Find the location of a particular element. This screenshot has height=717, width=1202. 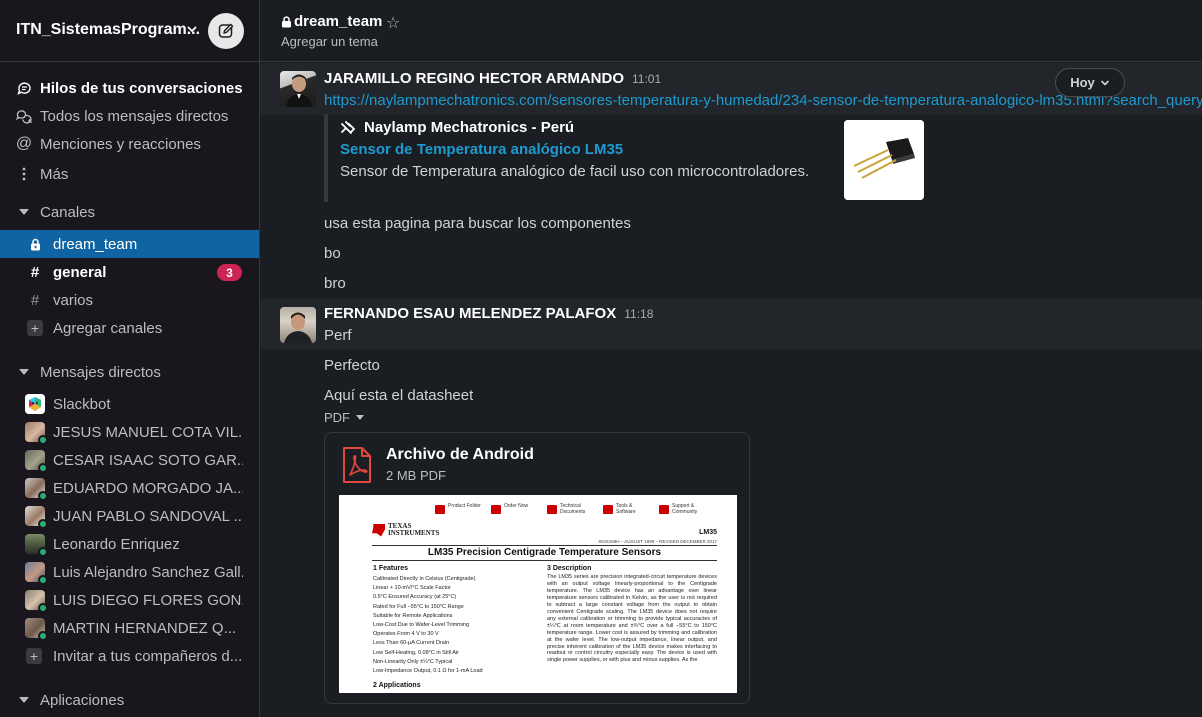

nav-all-dms: Todos los mensajes directos is located at coordinates (129, 116).